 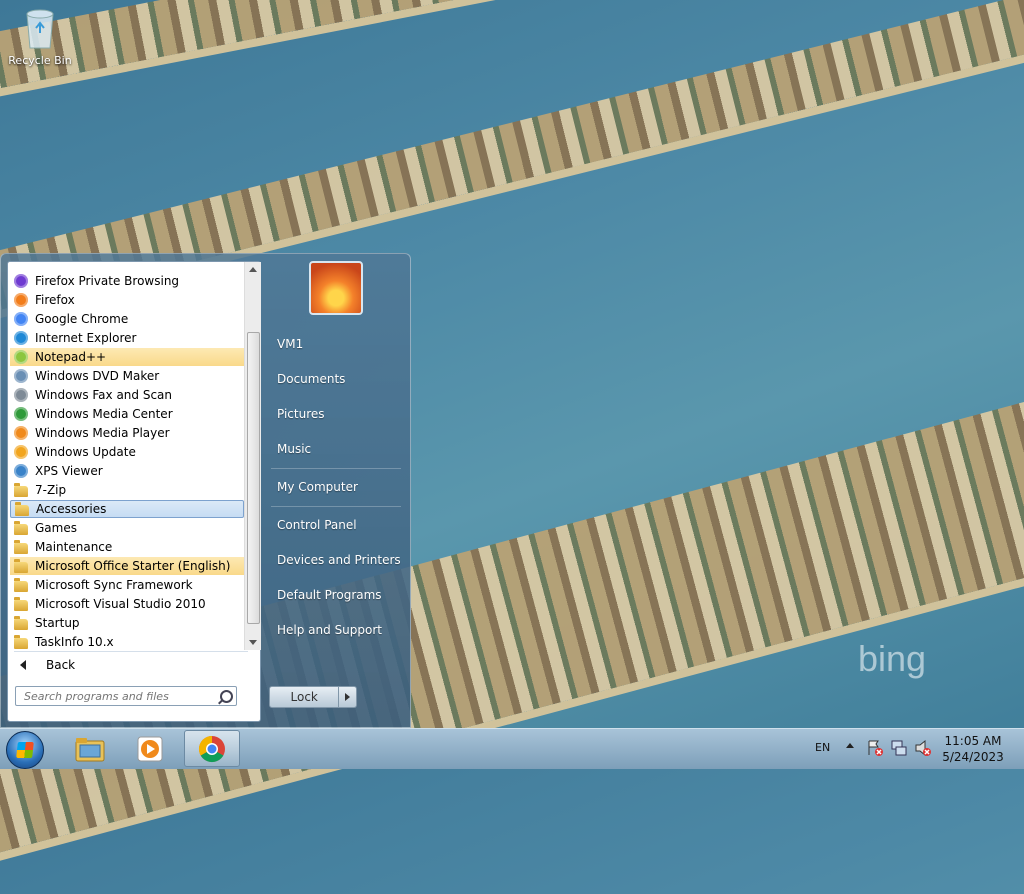 I want to click on lock-button-group: Lock, so click(x=313, y=697).